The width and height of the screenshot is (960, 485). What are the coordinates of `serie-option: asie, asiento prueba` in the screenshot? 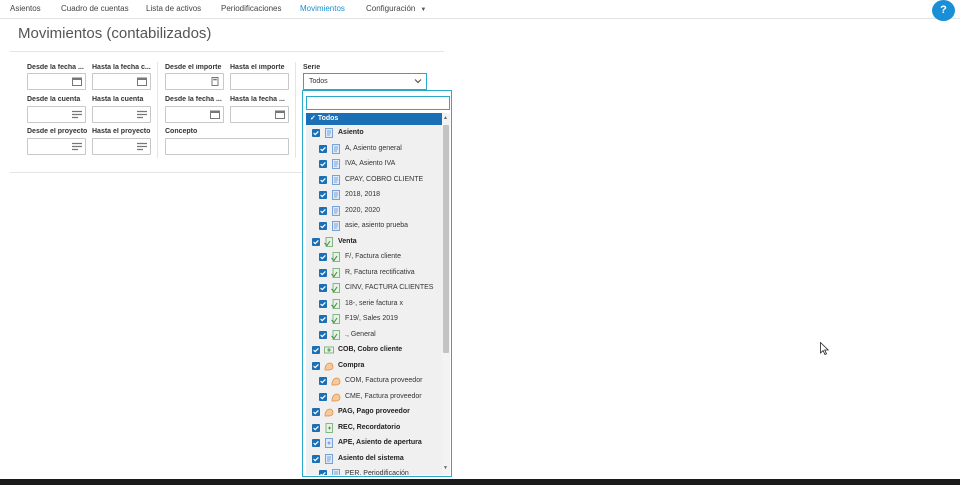 It's located at (374, 226).